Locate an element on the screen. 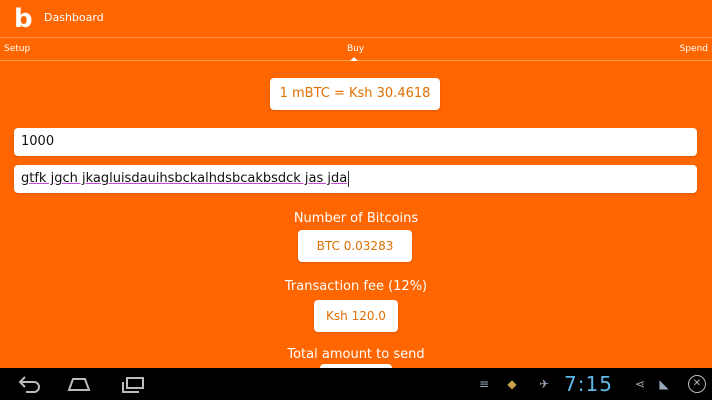 Image resolution: width=712 pixels, height=400 pixels. amount-input: 1000 is located at coordinates (355, 142).